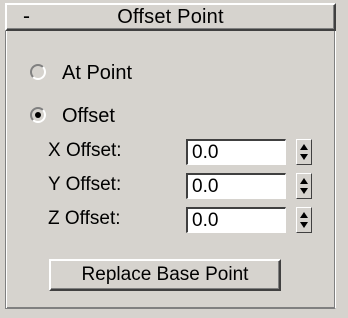  I want to click on radio-label-offset: Offset, so click(88, 116).